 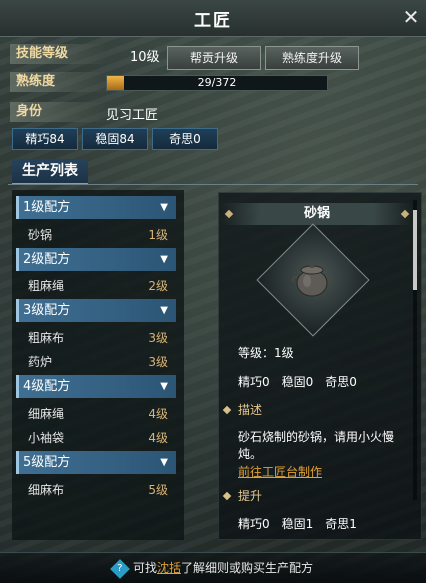 What do you see at coordinates (319, 410) in the screenshot?
I see `description-section: 描述` at bounding box center [319, 410].